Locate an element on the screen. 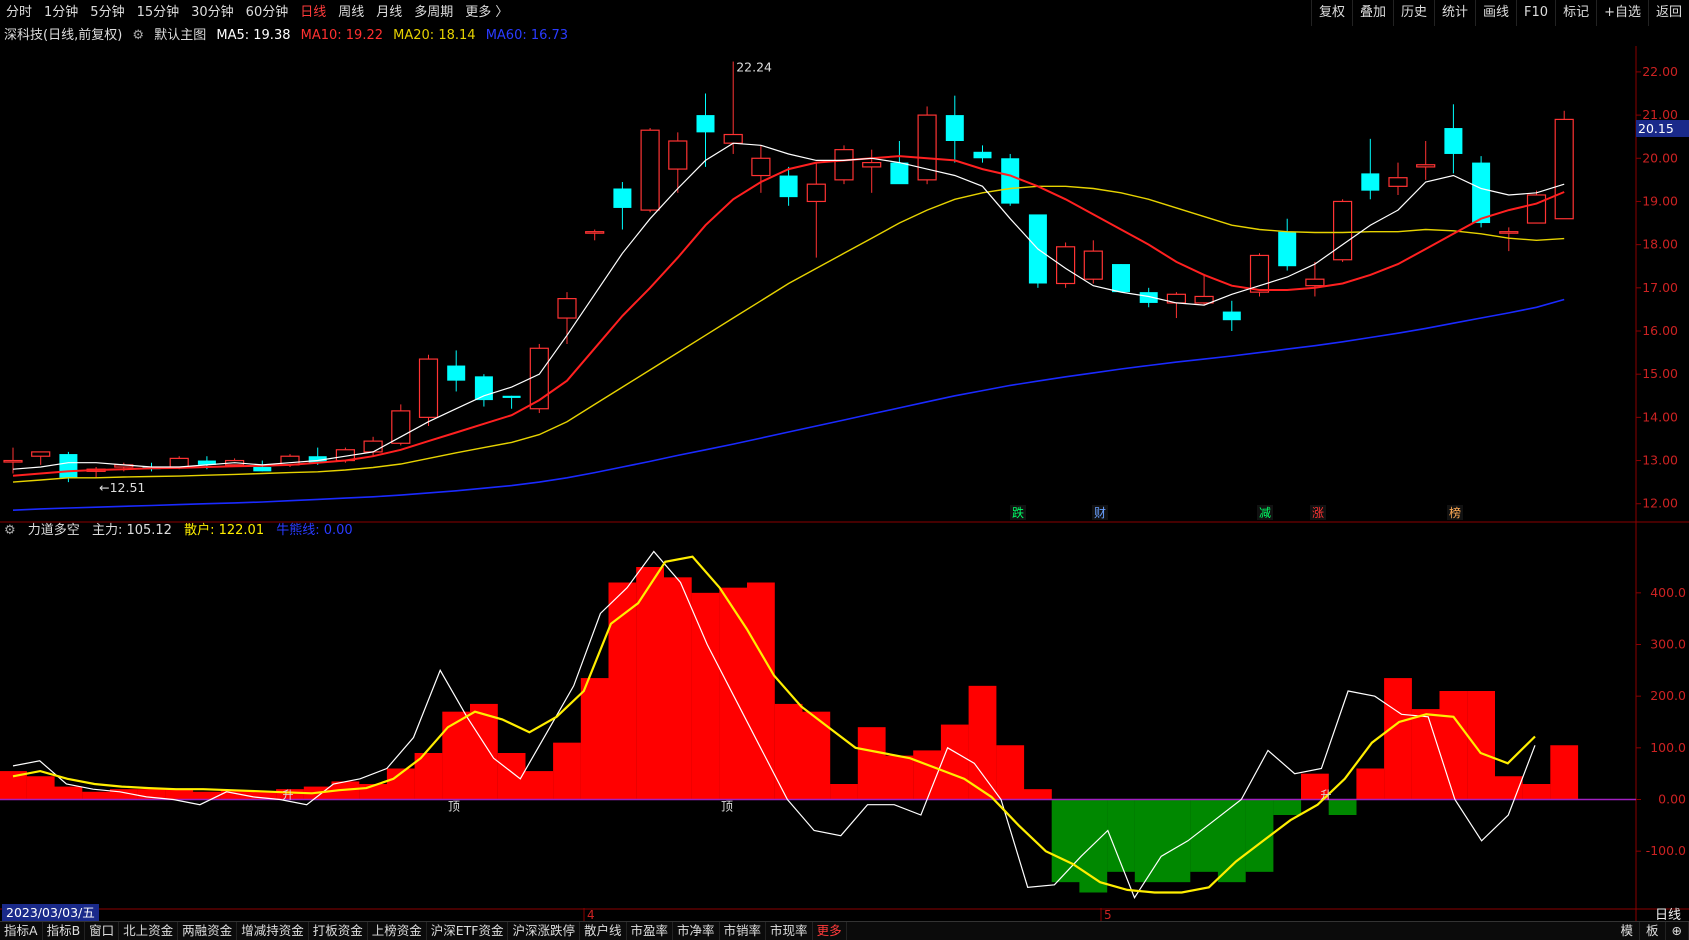 Image resolution: width=1689 pixels, height=940 pixels. indicator-tab-3: 北上资金 is located at coordinates (149, 931).